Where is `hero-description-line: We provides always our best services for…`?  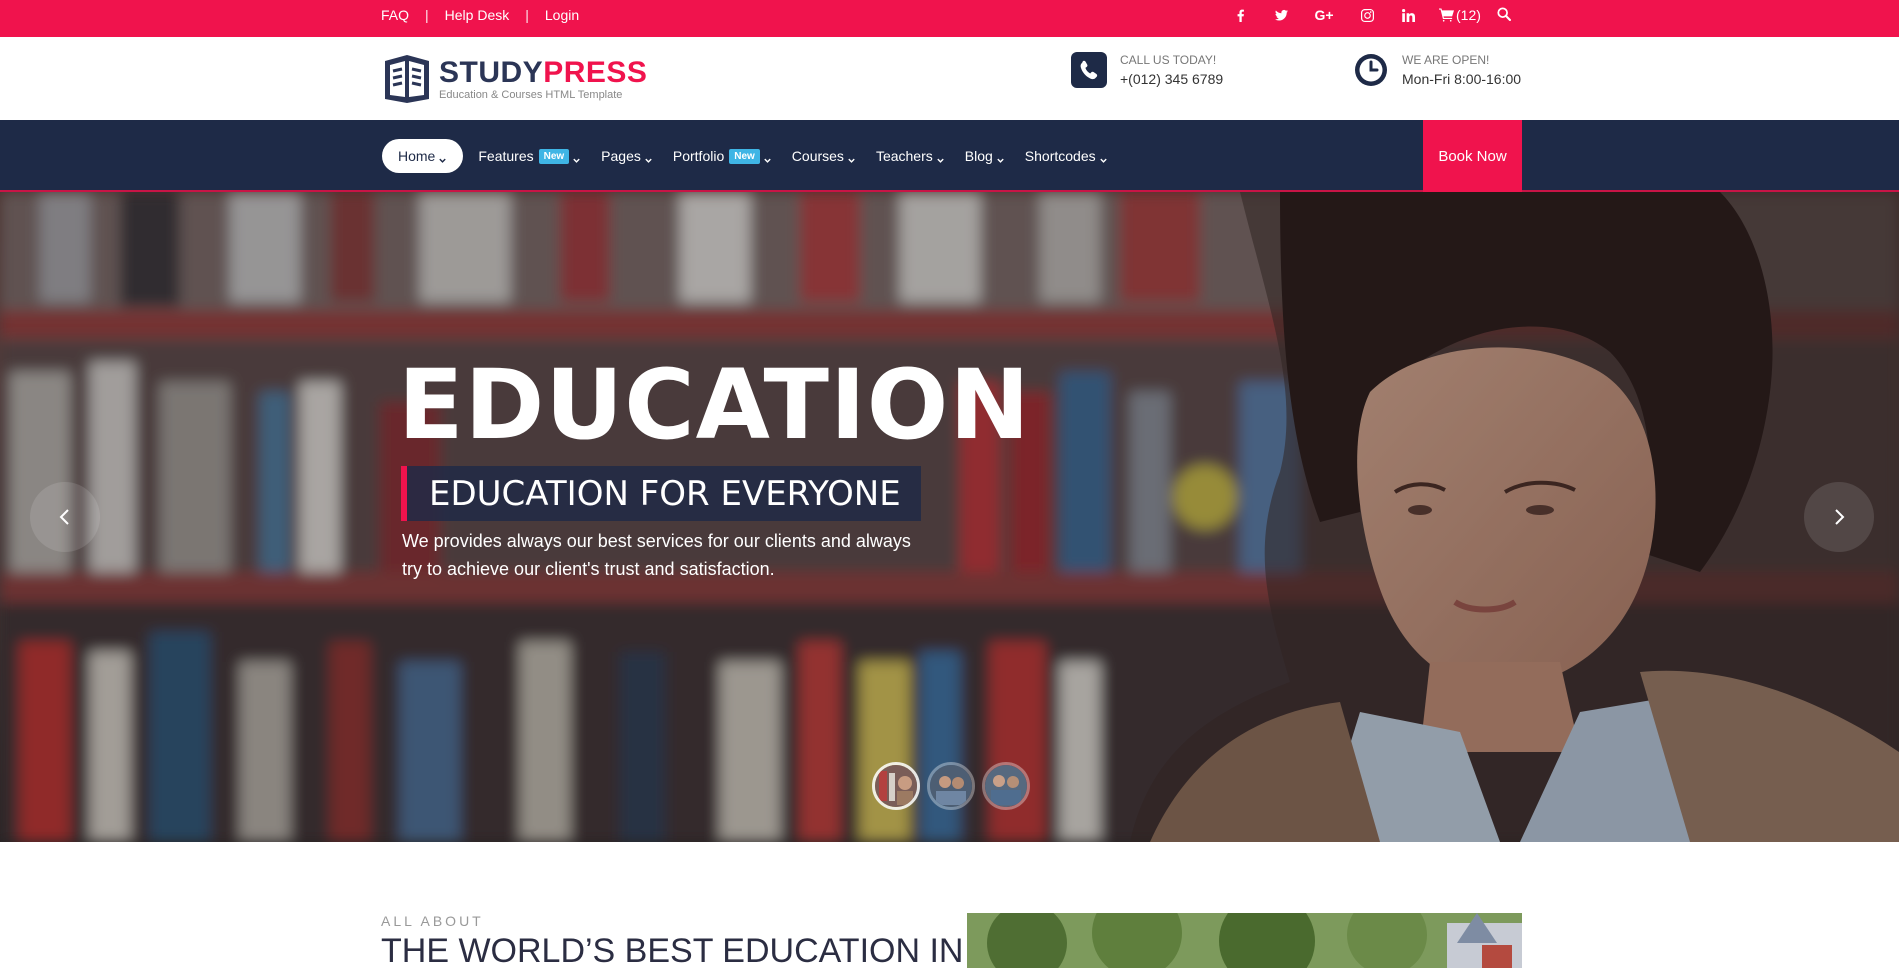 hero-description-line: We provides always our best services for… is located at coordinates (656, 541).